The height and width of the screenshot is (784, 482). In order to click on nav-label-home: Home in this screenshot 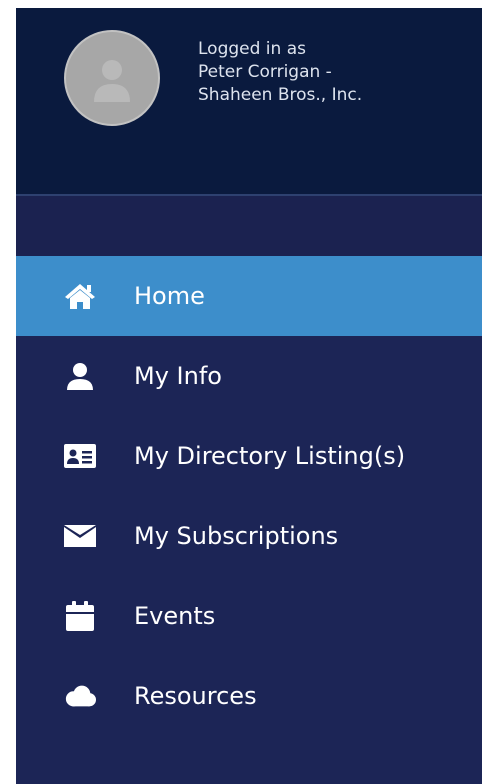, I will do `click(169, 296)`.